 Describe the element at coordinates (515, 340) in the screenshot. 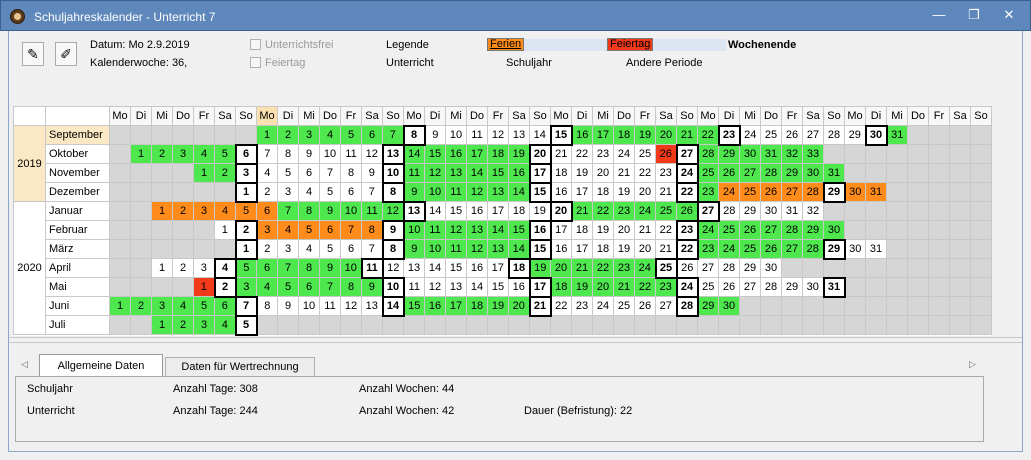

I see `splitter` at that location.